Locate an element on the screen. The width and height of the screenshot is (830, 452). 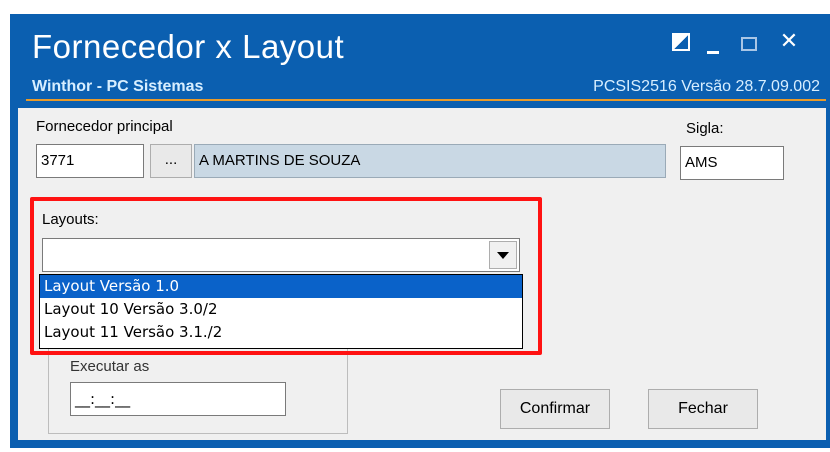
version-label: PCSIS2516 Versão 28.7.09.002 is located at coordinates (706, 86).